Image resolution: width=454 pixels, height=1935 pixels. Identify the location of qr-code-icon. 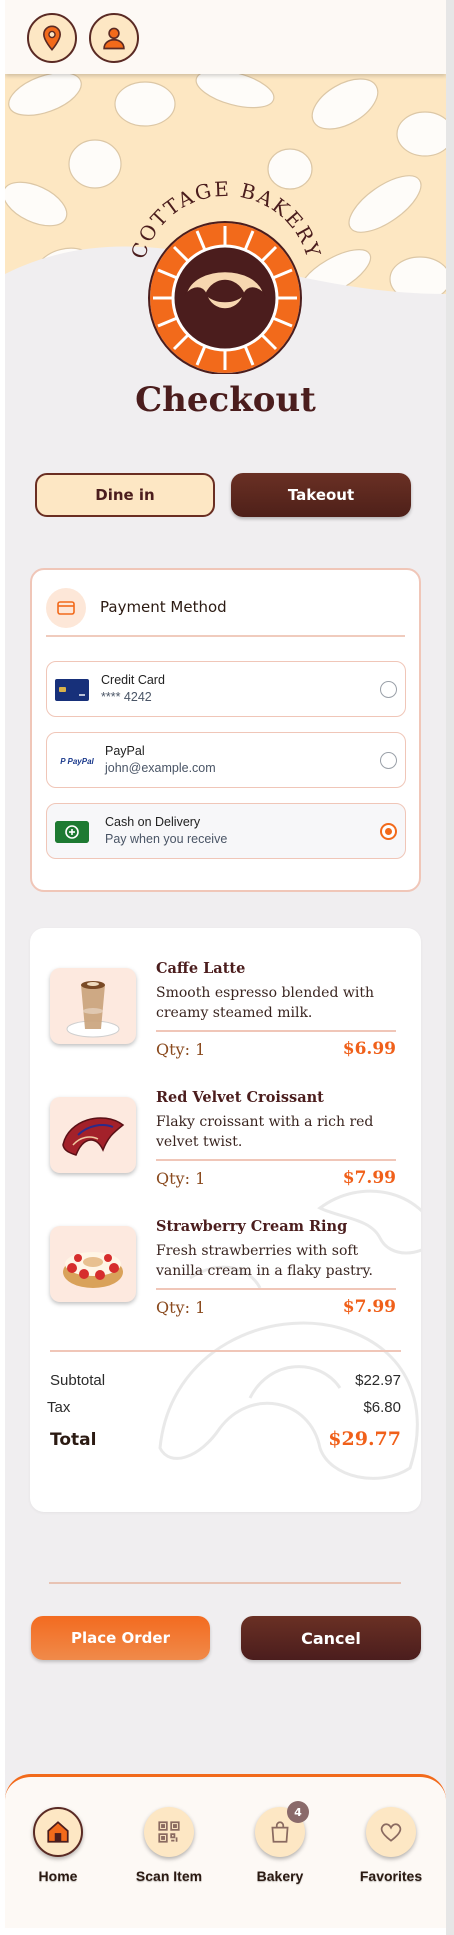
(169, 1832).